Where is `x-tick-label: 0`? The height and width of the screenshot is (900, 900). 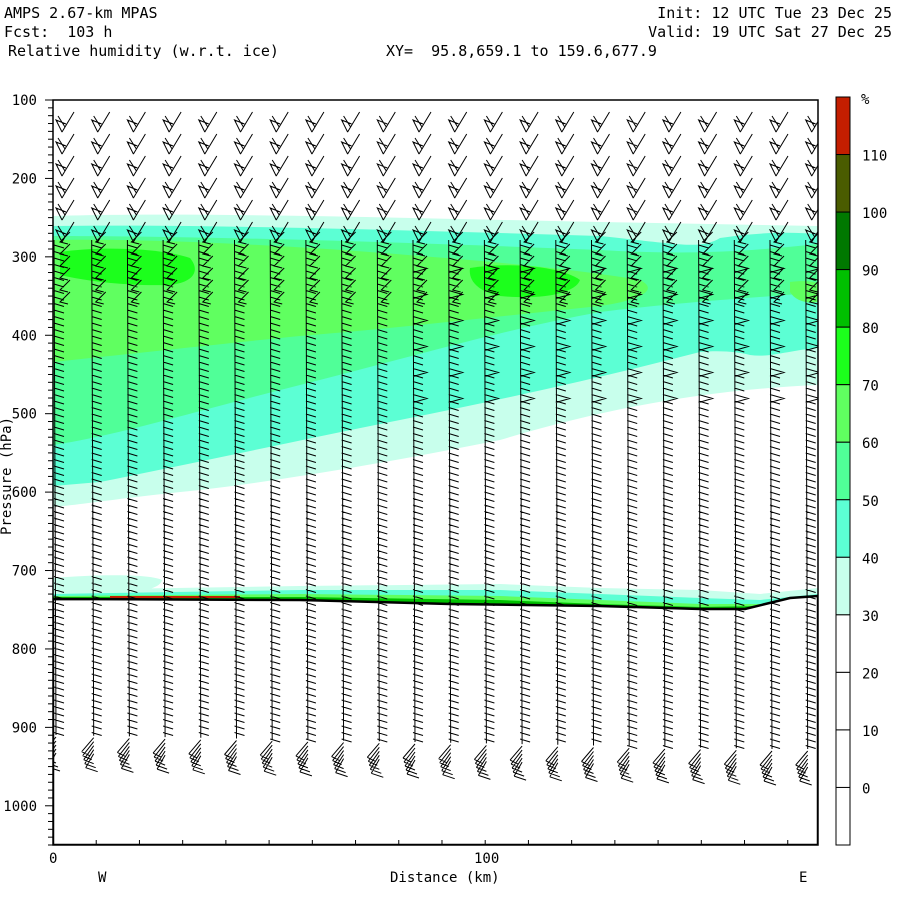
x-tick-label: 0 is located at coordinates (53, 859).